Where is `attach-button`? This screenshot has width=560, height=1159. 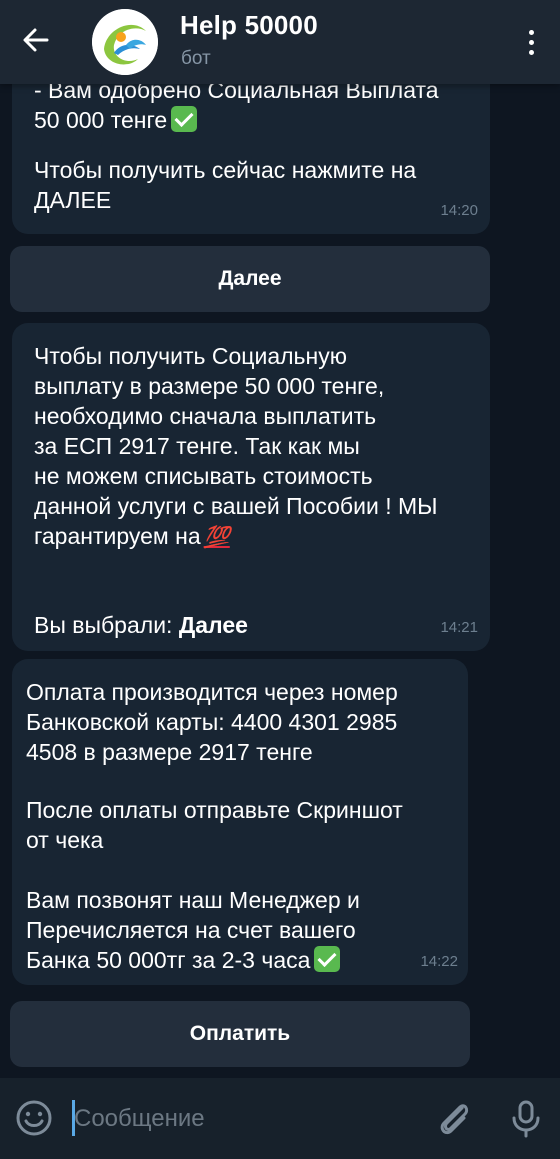 attach-button is located at coordinates (454, 1118).